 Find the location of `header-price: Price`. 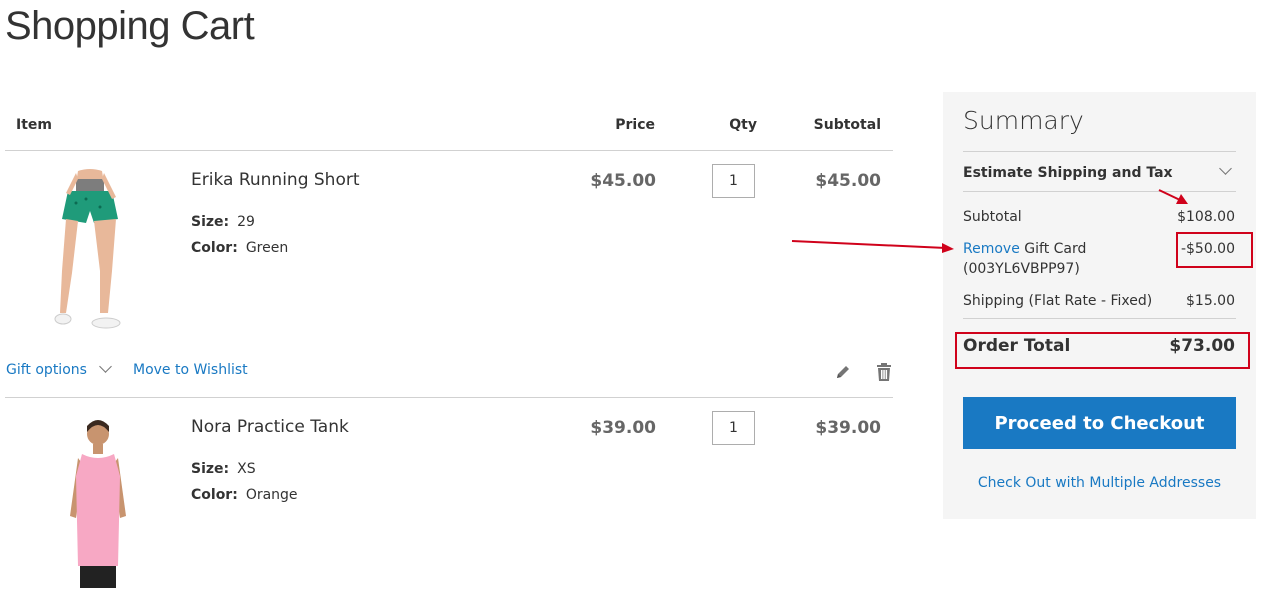

header-price: Price is located at coordinates (635, 125).